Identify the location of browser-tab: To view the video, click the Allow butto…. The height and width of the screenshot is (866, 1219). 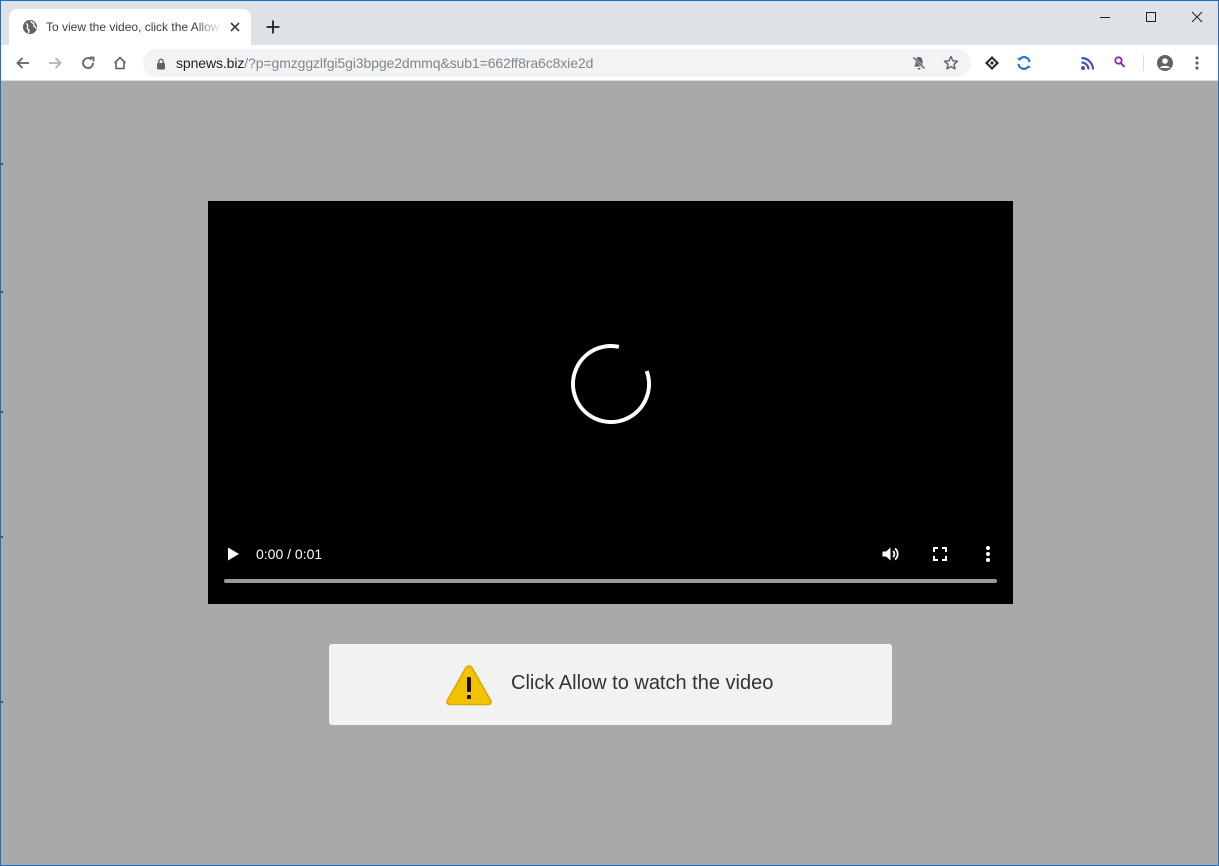
(130, 27).